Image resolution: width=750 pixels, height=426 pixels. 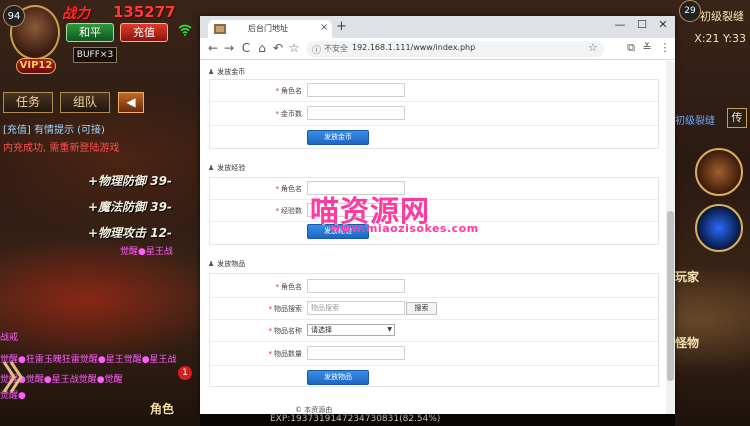 What do you see at coordinates (185, 30) in the screenshot?
I see `wifi-icon` at bounding box center [185, 30].